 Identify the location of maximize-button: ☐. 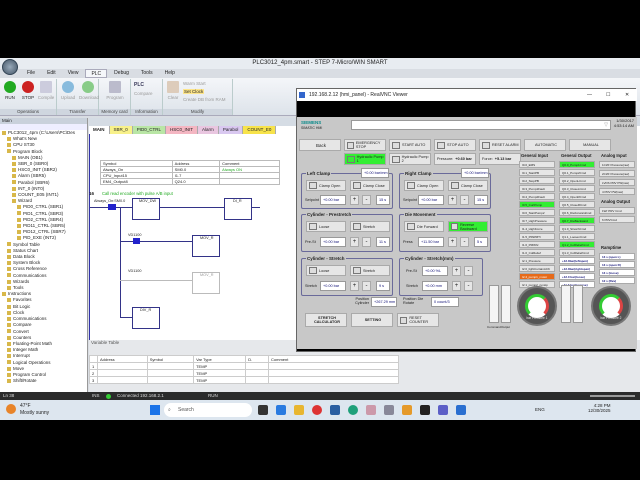
(608, 95).